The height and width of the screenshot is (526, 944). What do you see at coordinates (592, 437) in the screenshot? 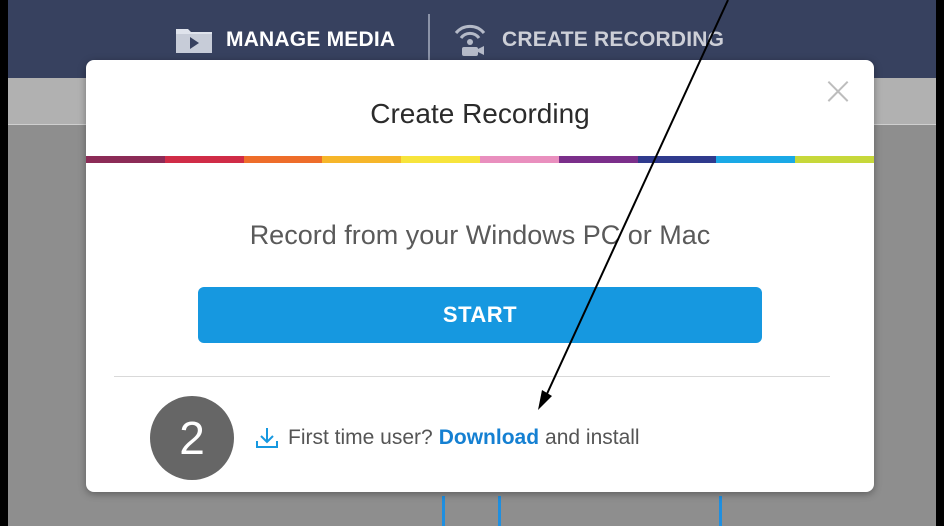
I see `footer-suffix: and install` at bounding box center [592, 437].